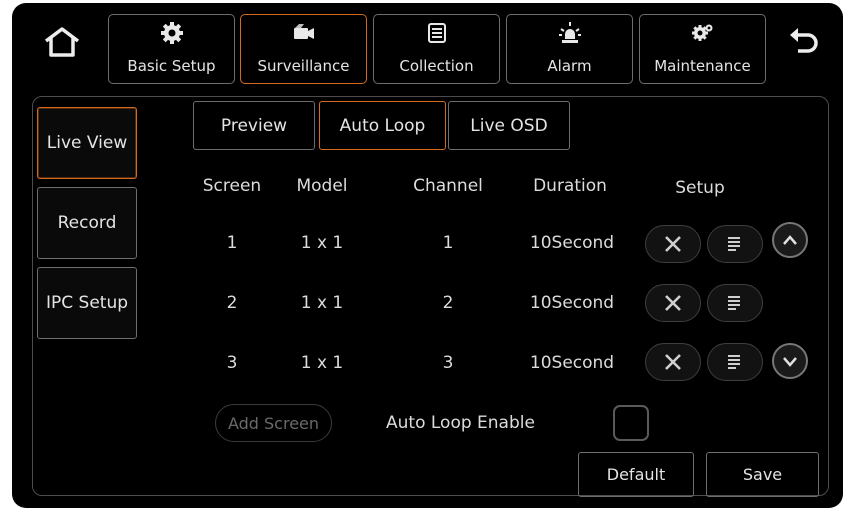  What do you see at coordinates (322, 186) in the screenshot?
I see `column-header-model: Model` at bounding box center [322, 186].